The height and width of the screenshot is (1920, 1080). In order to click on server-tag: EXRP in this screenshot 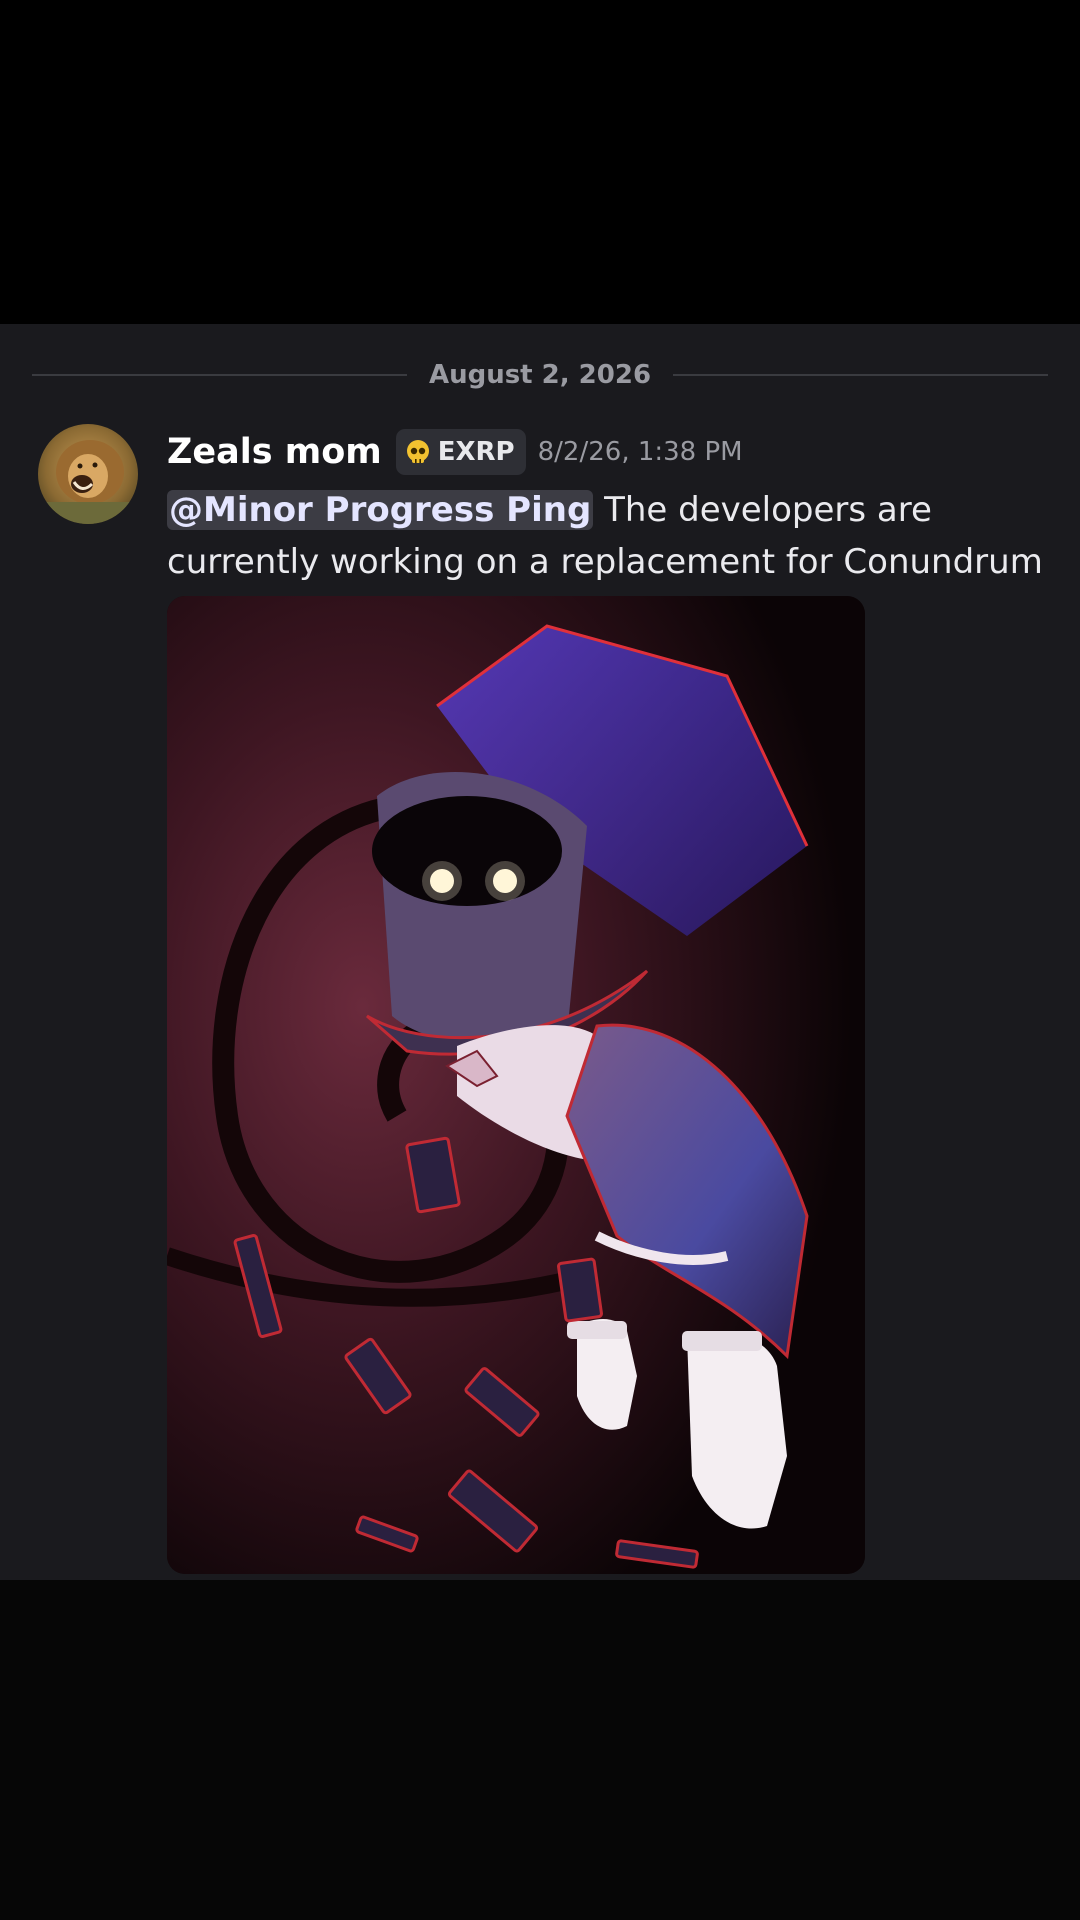, I will do `click(460, 452)`.